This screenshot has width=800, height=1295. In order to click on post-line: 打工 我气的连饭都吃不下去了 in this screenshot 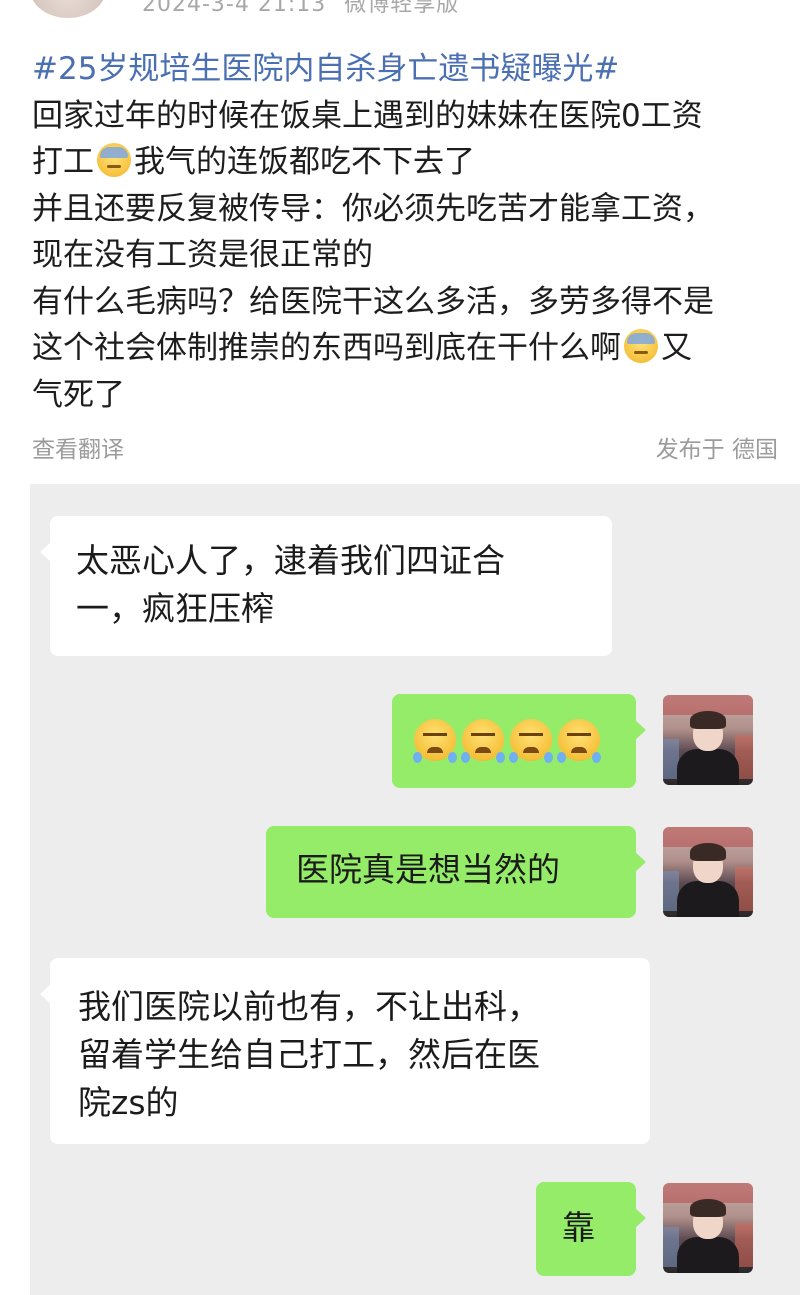, I will do `click(408, 162)`.